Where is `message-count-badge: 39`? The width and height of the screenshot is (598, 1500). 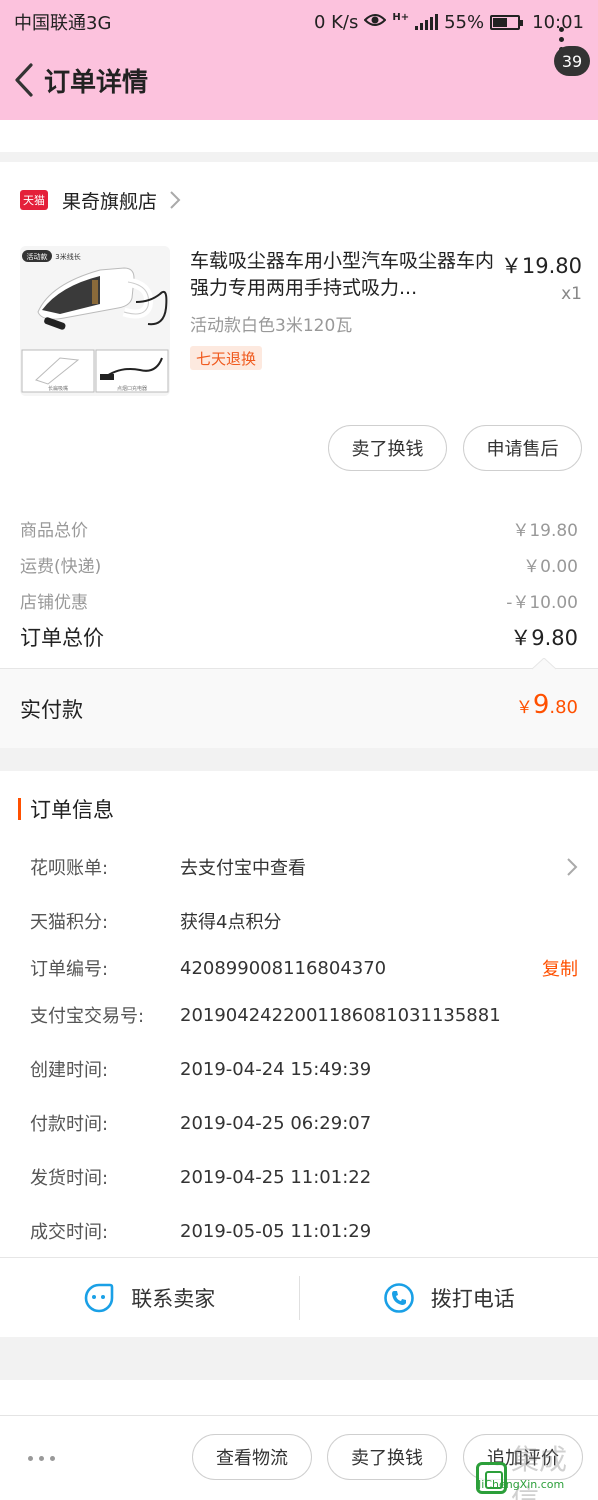
message-count-badge: 39 is located at coordinates (572, 61).